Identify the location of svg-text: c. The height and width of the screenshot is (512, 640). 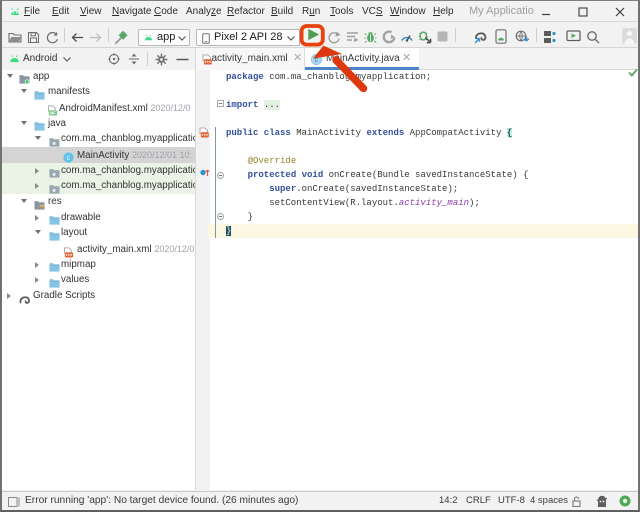
(69, 157).